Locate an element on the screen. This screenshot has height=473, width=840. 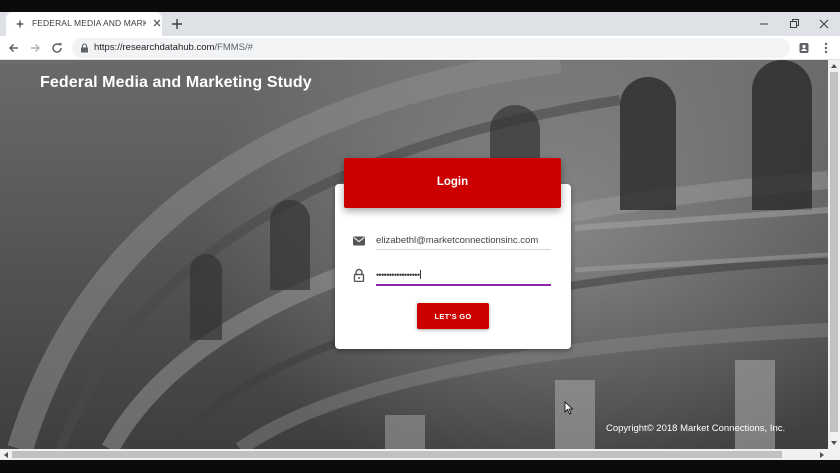
lock-icon is located at coordinates (84, 48).